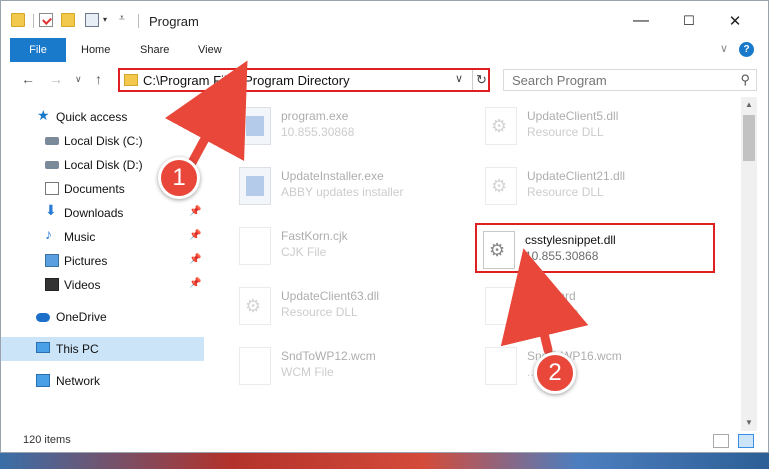  I want to click on videos-icon, so click(52, 284).